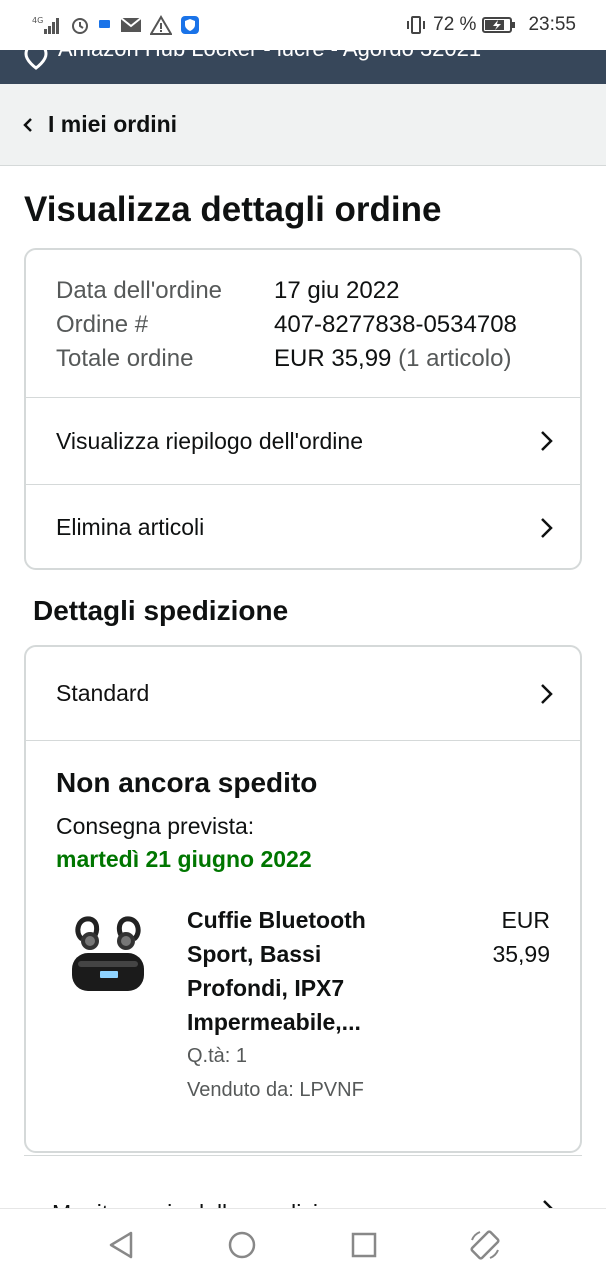 This screenshot has height=1280, width=606. Describe the element at coordinates (303, 25) in the screenshot. I see `status-bar: 4G 72 % 23:55` at that location.